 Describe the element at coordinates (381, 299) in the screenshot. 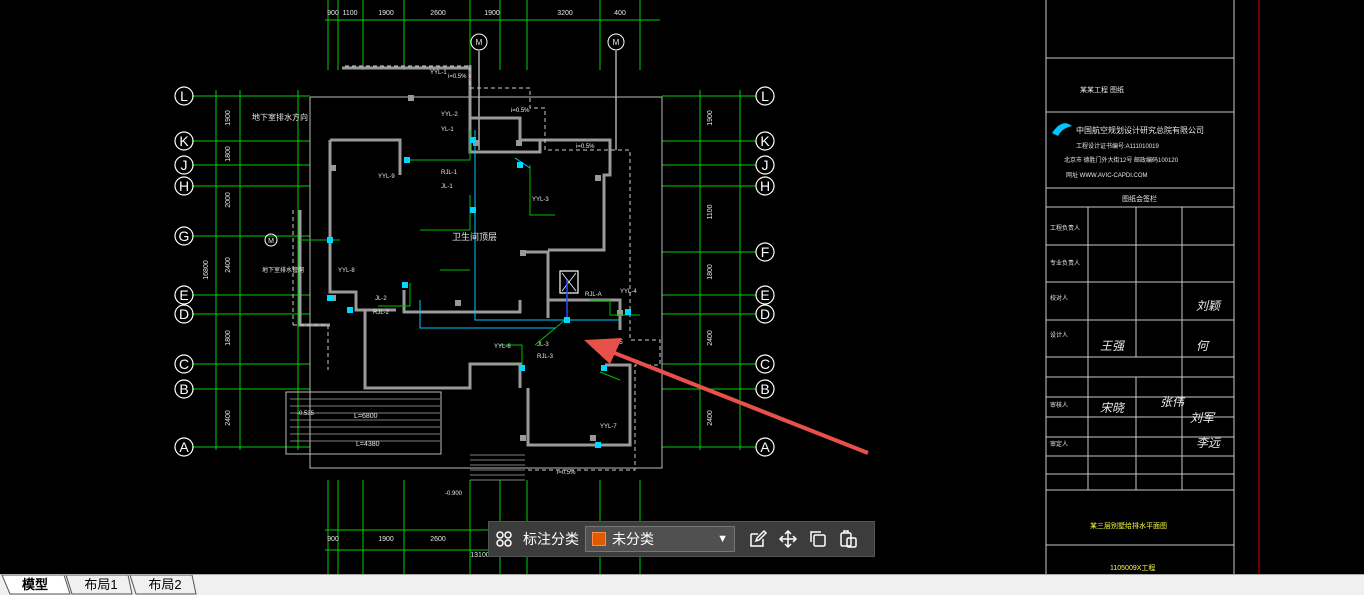

I see `svg-text: JL-2` at that location.